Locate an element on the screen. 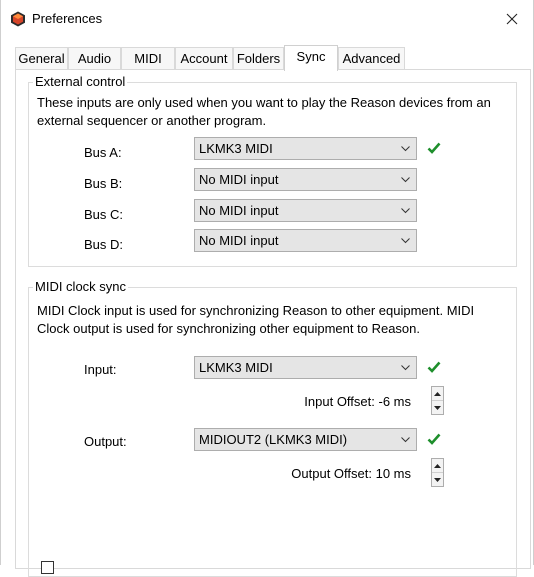  bus-c-label: Bus C: is located at coordinates (104, 214).